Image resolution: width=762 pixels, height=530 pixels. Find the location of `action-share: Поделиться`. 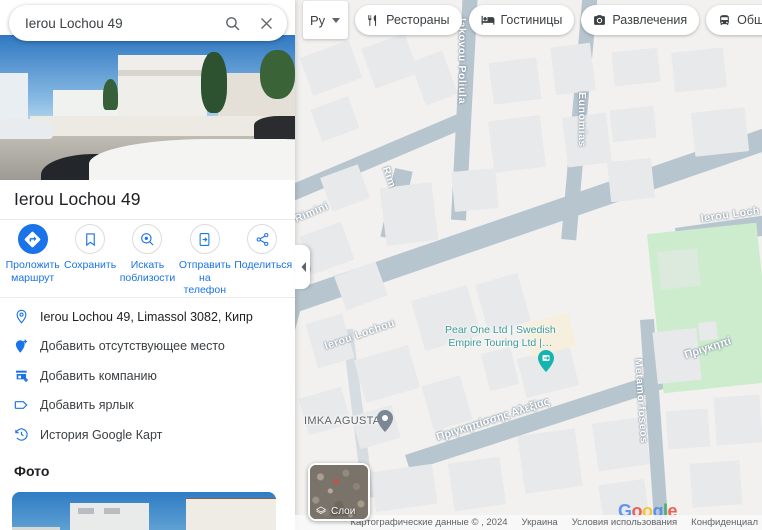

action-share: Поделиться is located at coordinates (263, 248).